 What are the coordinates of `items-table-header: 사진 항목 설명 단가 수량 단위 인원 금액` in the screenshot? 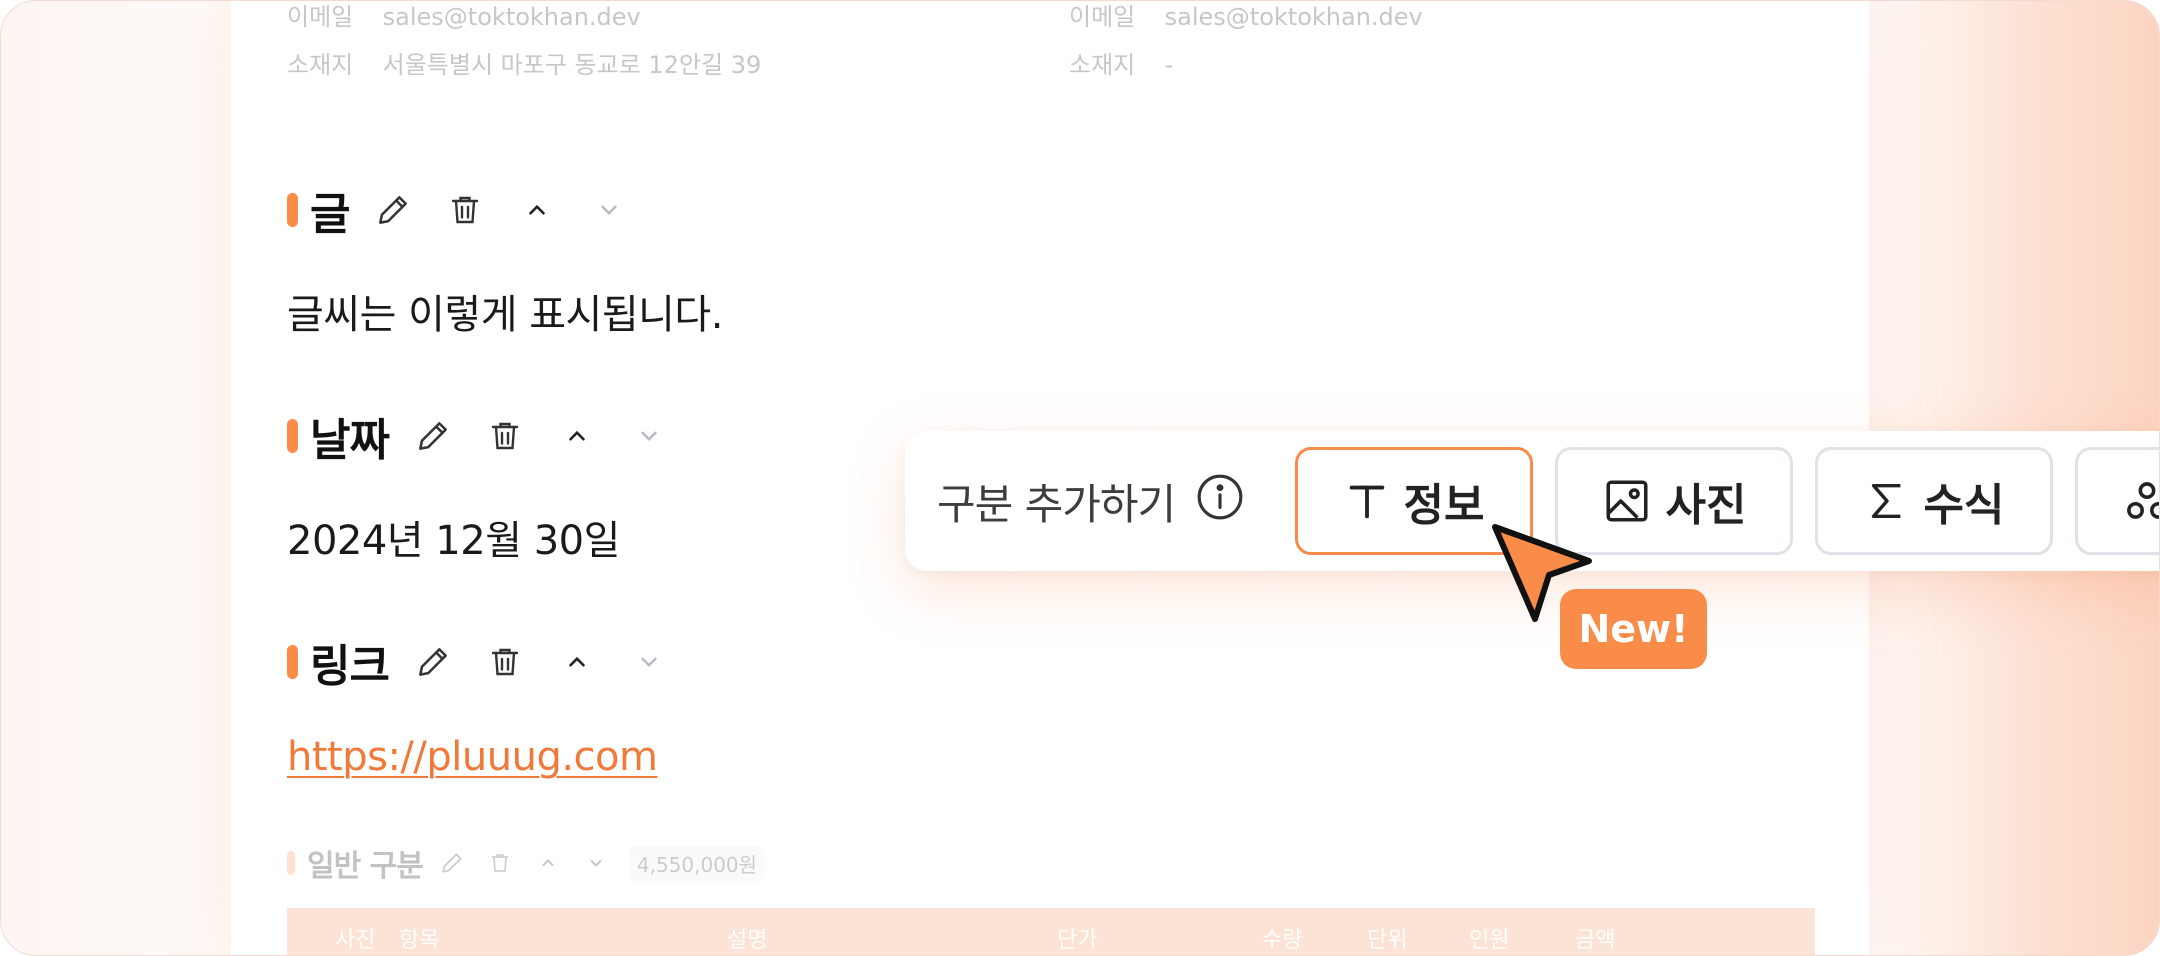 It's located at (1051, 931).